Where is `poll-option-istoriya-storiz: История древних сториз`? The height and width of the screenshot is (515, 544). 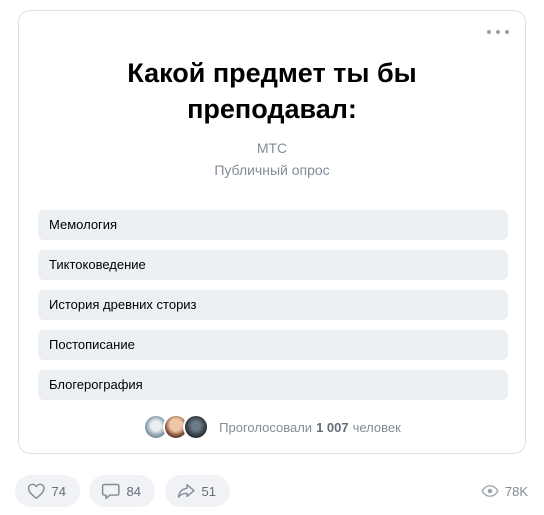 poll-option-istoriya-storiz: История древних сториз is located at coordinates (273, 305).